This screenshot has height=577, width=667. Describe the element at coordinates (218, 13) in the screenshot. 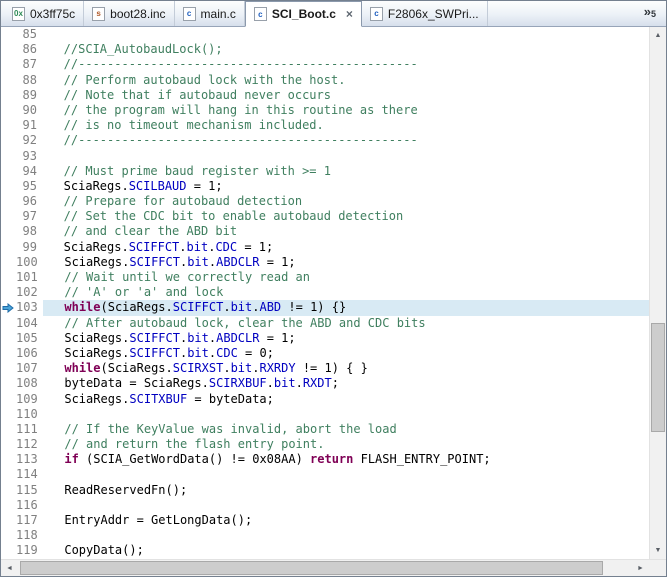

I see `tab-label: main.c` at that location.